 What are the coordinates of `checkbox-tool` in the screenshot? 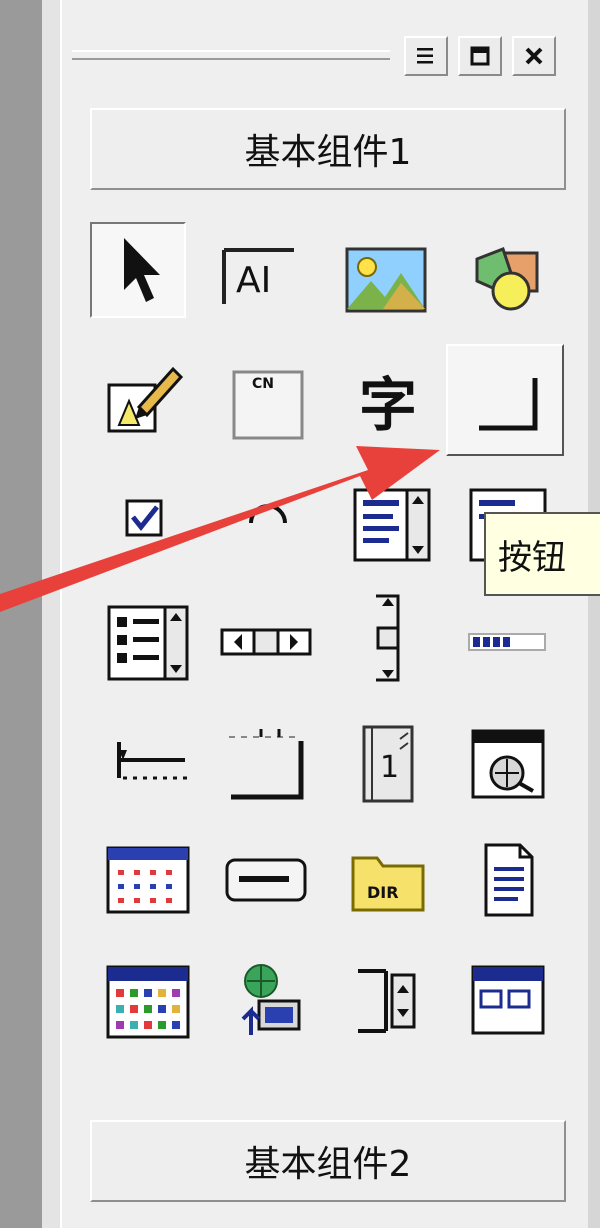 It's located at (144, 518).